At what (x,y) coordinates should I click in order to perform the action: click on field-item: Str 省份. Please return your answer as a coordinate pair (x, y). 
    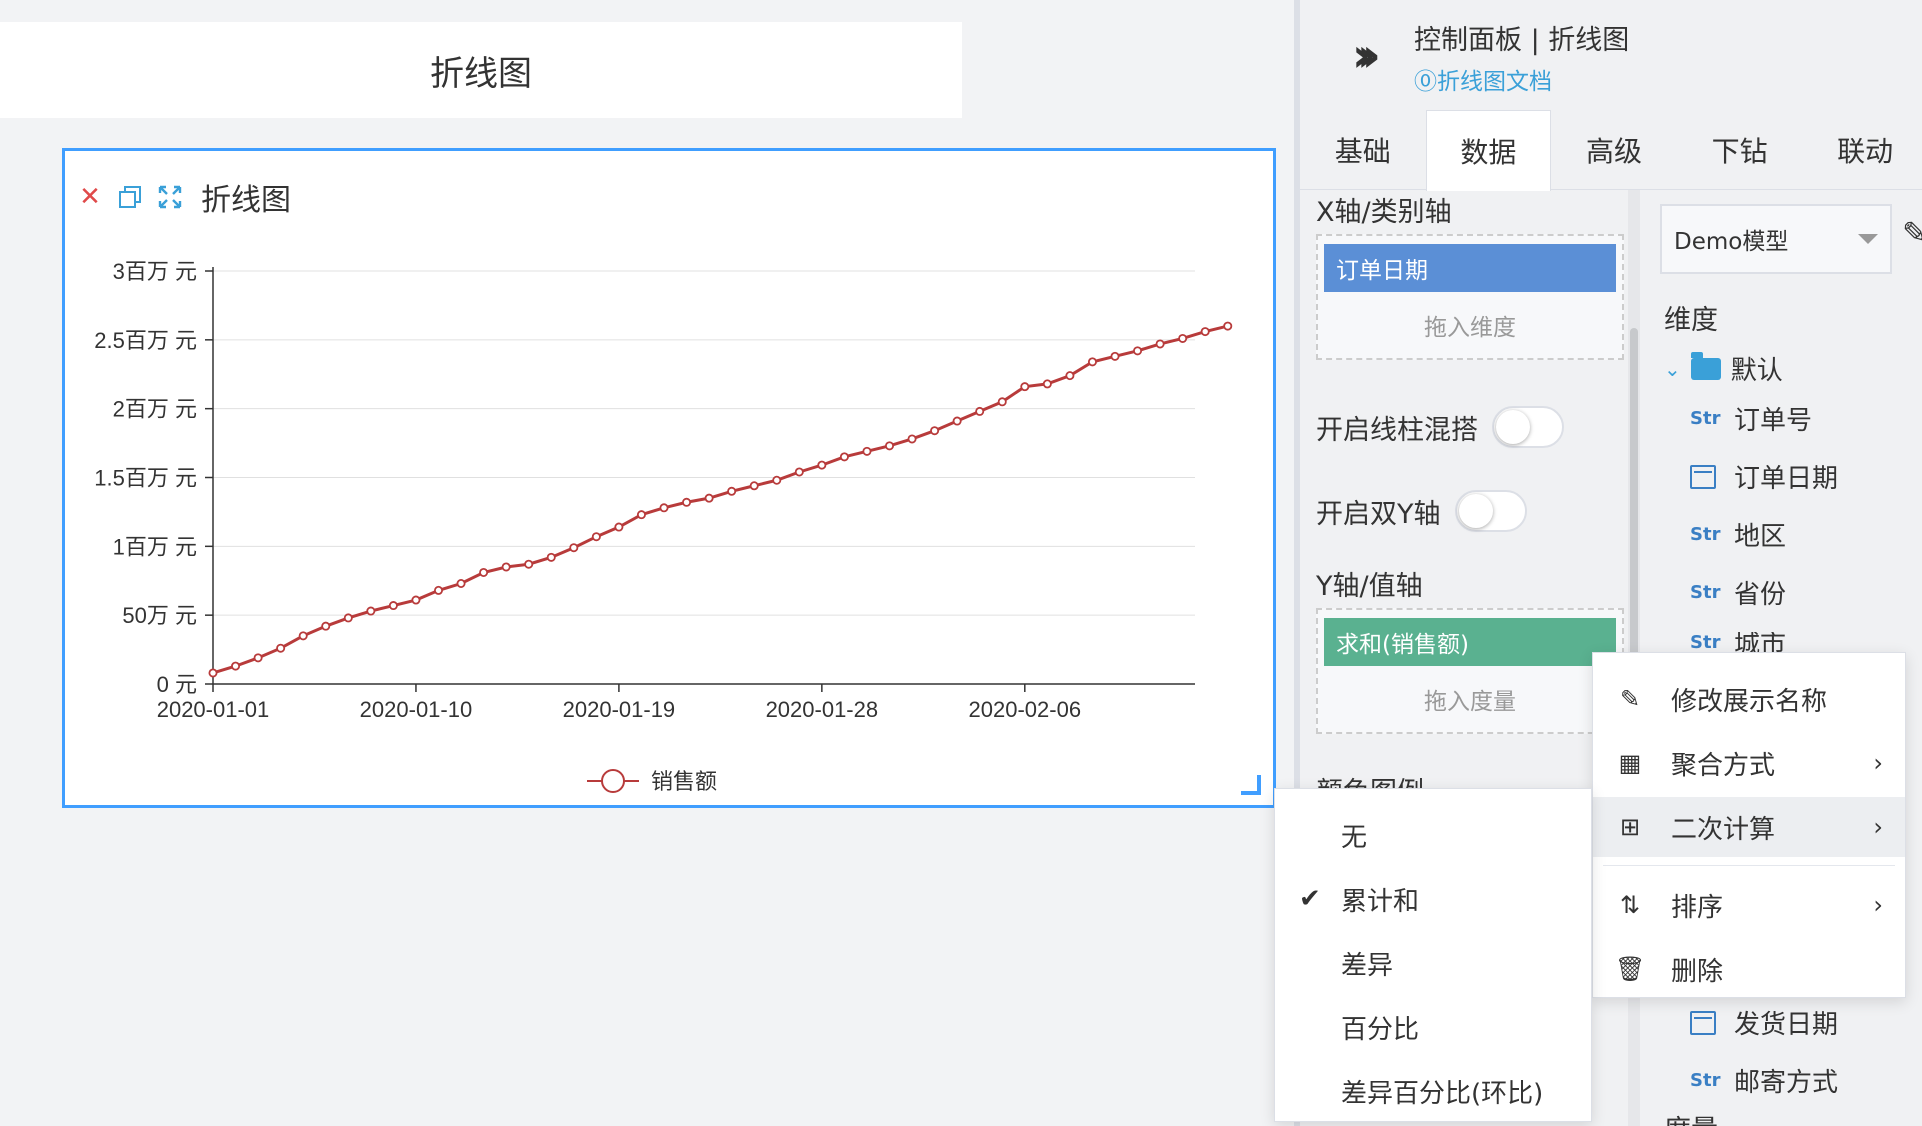
    Looking at the image, I should click on (1738, 592).